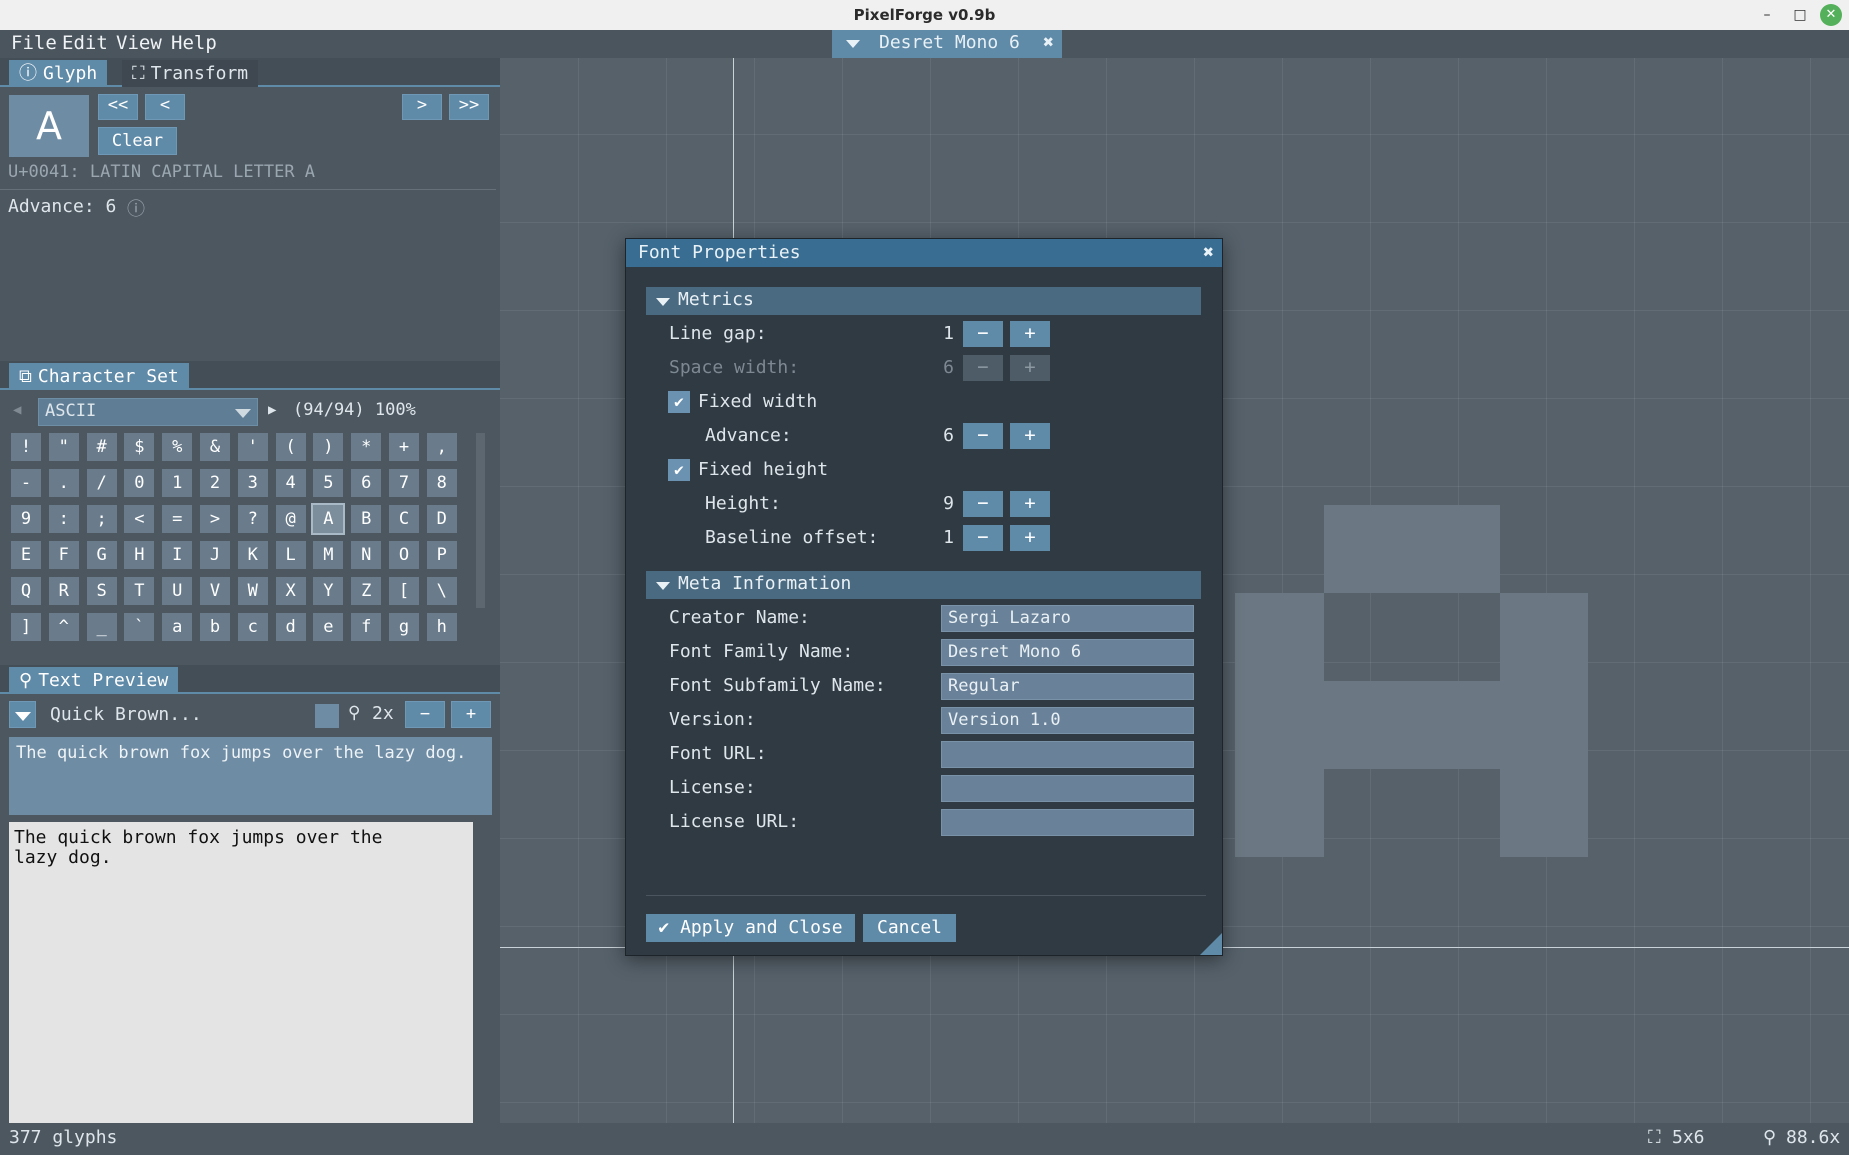  I want to click on char-cell: Q, so click(26, 591).